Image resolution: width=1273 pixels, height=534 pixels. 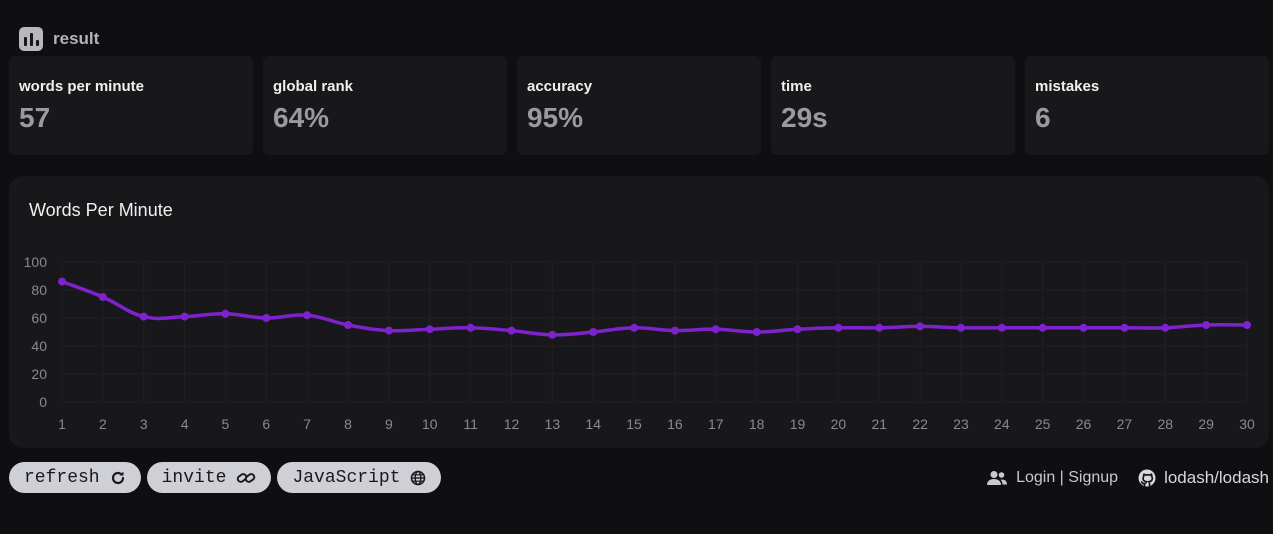 I want to click on stat-card-wpm: words per minute 57, so click(x=131, y=105).